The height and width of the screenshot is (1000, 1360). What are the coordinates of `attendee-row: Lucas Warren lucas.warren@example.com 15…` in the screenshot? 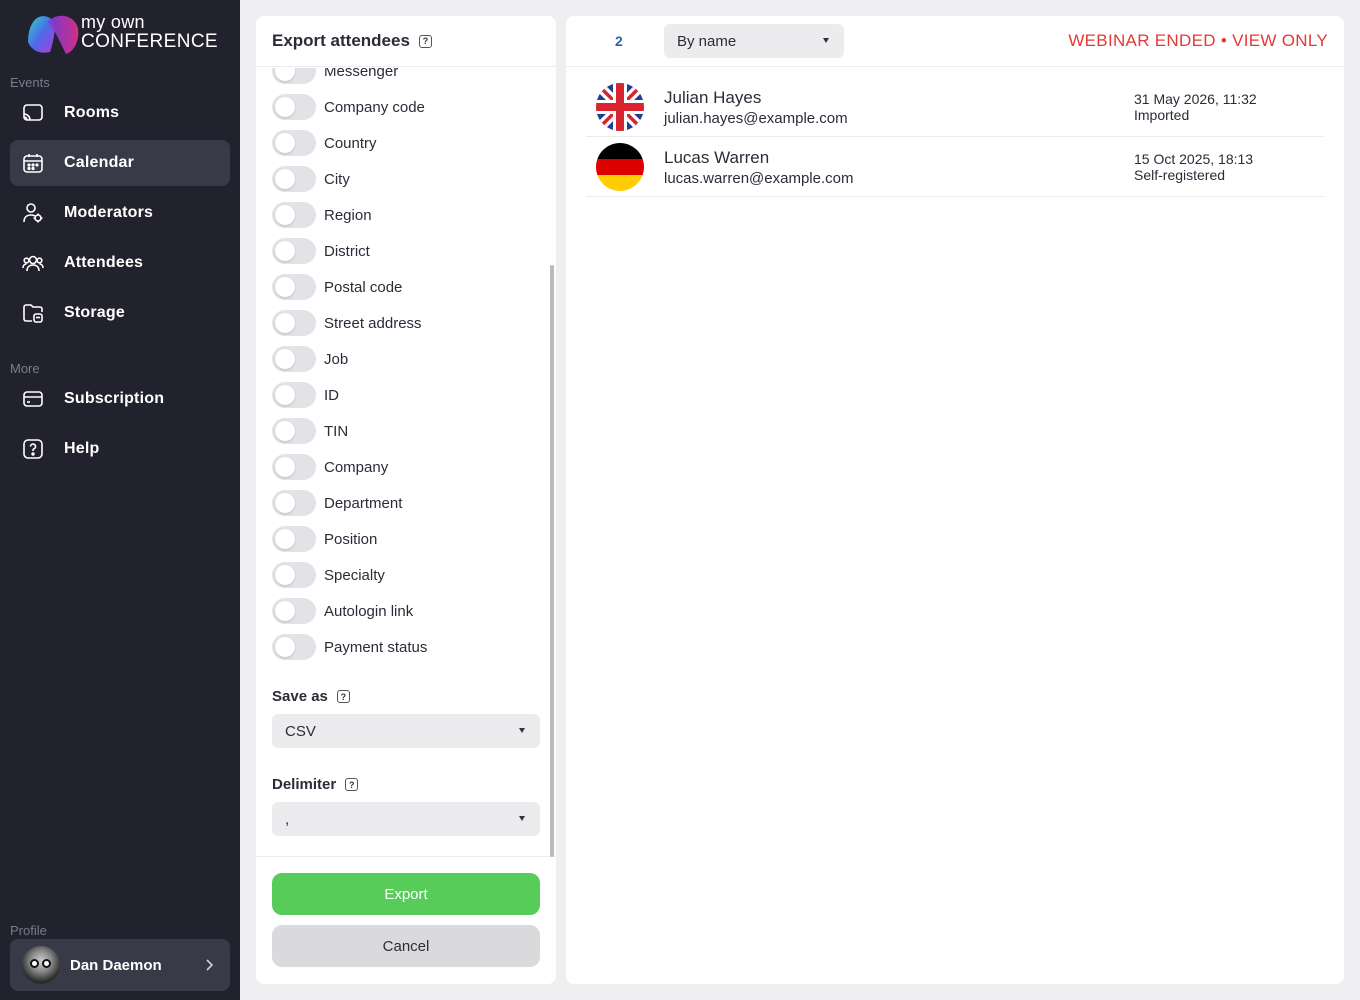 It's located at (955, 167).